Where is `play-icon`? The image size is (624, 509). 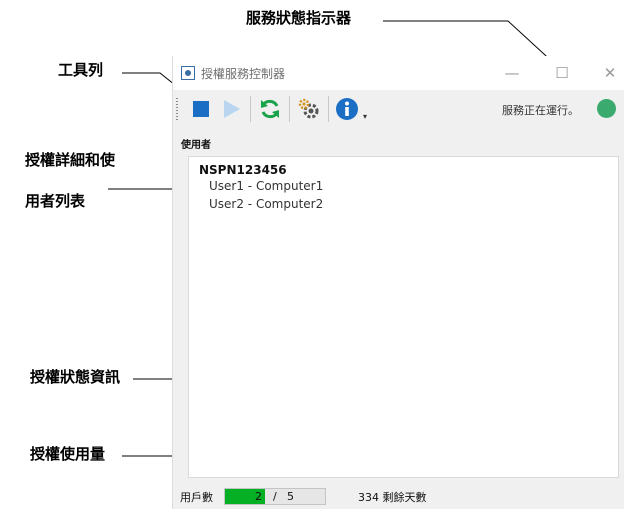 play-icon is located at coordinates (232, 109).